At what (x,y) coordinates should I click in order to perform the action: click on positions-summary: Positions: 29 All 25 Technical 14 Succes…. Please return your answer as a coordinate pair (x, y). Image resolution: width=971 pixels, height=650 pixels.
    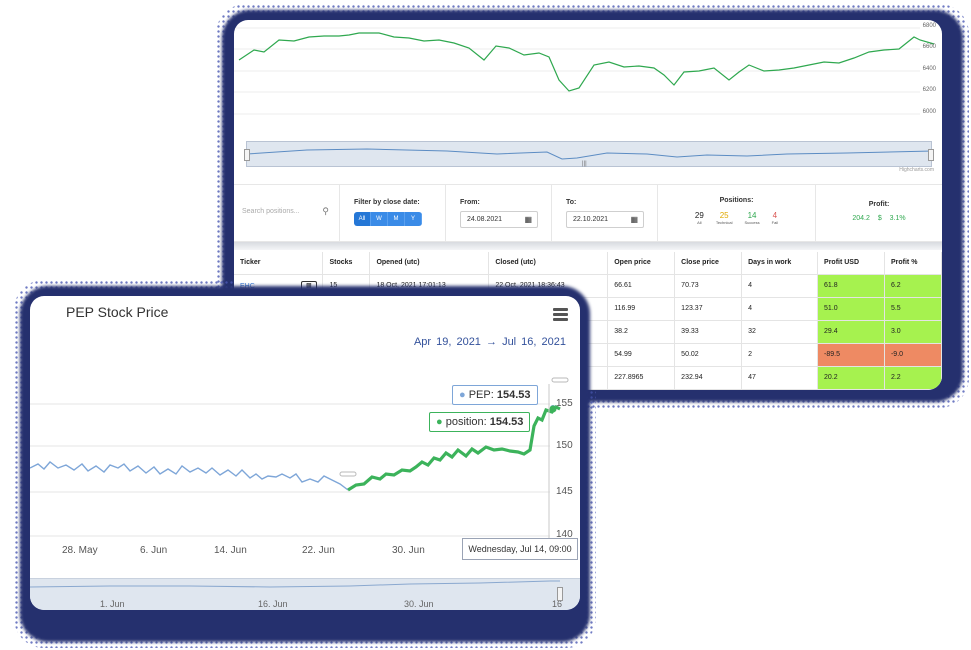
    Looking at the image, I should click on (737, 213).